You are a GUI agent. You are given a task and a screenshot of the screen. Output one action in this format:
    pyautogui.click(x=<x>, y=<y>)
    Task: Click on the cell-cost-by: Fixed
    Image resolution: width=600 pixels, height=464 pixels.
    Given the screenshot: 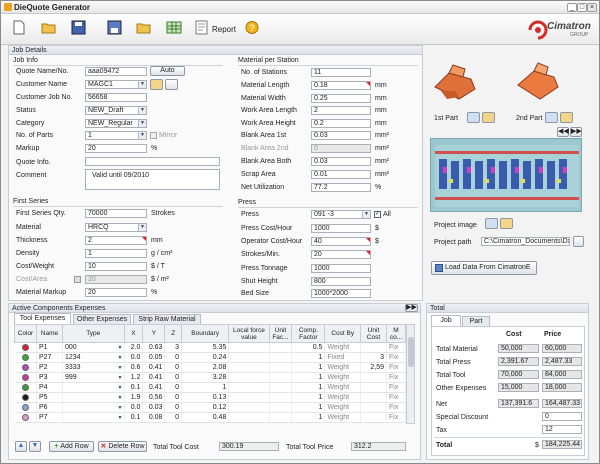 What is the action you would take?
    pyautogui.click(x=342, y=357)
    